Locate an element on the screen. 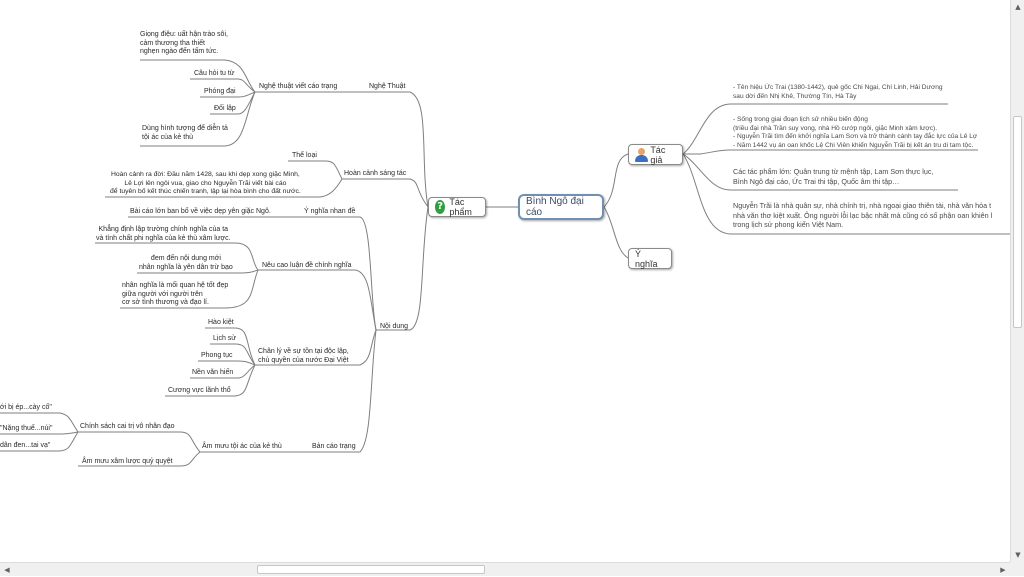 This screenshot has width=1024, height=577. leaf-tai-va: dân đen...tai vạ" is located at coordinates (25, 446).